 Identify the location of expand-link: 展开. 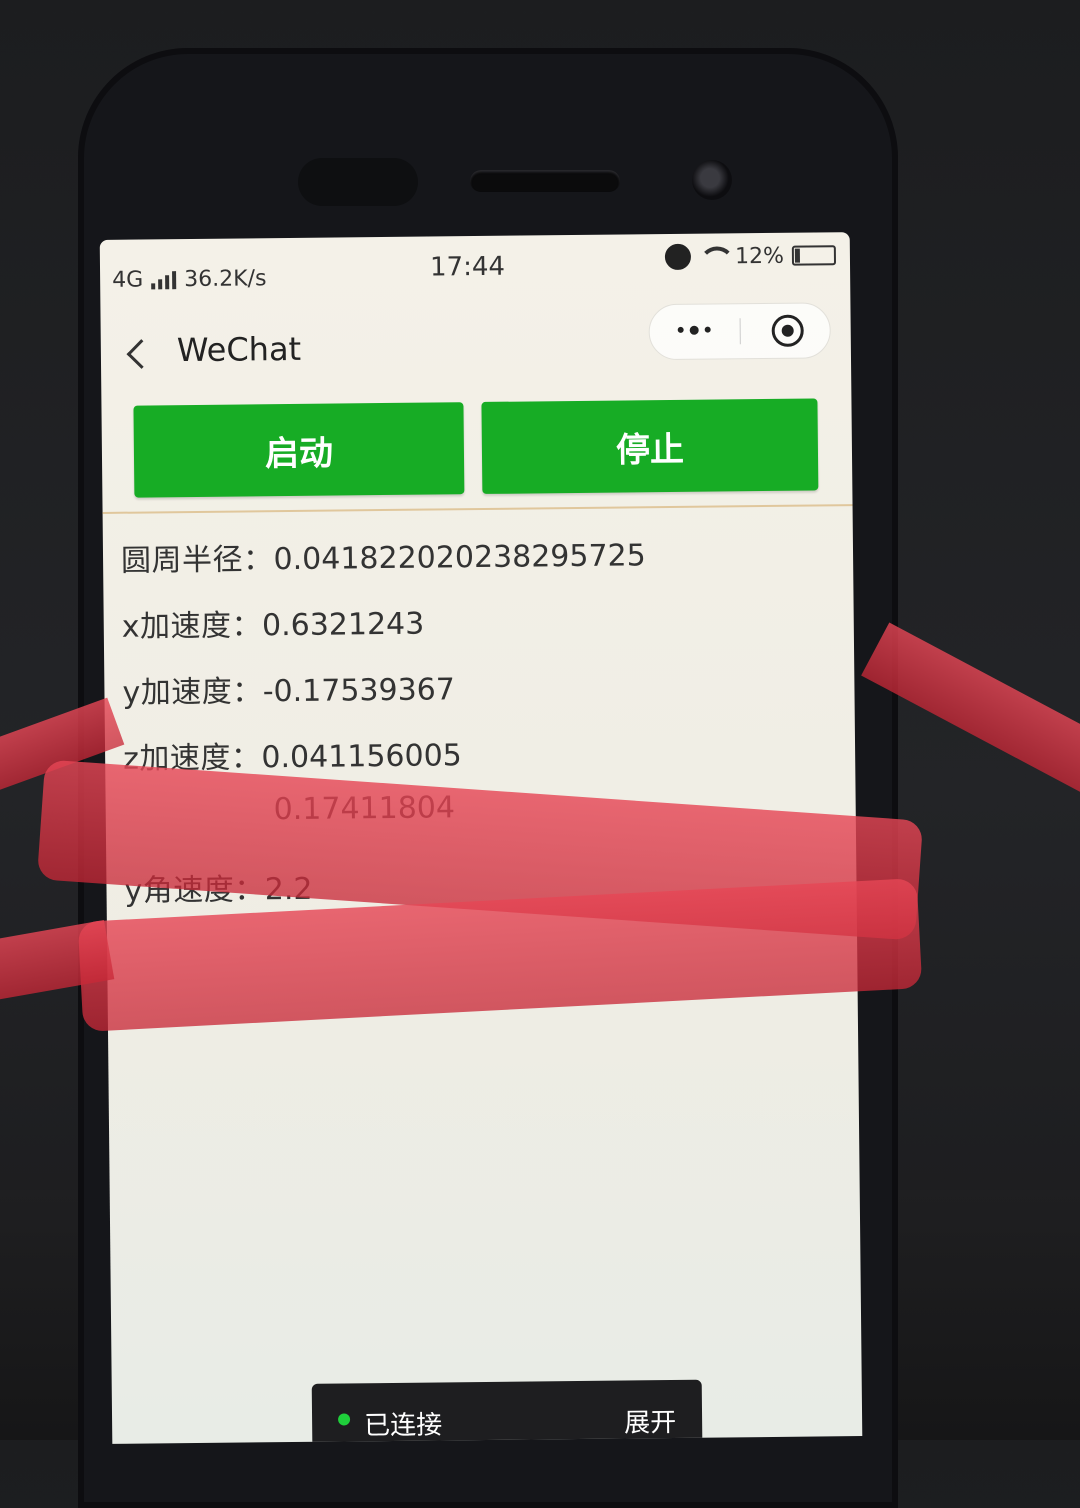
(650, 1421).